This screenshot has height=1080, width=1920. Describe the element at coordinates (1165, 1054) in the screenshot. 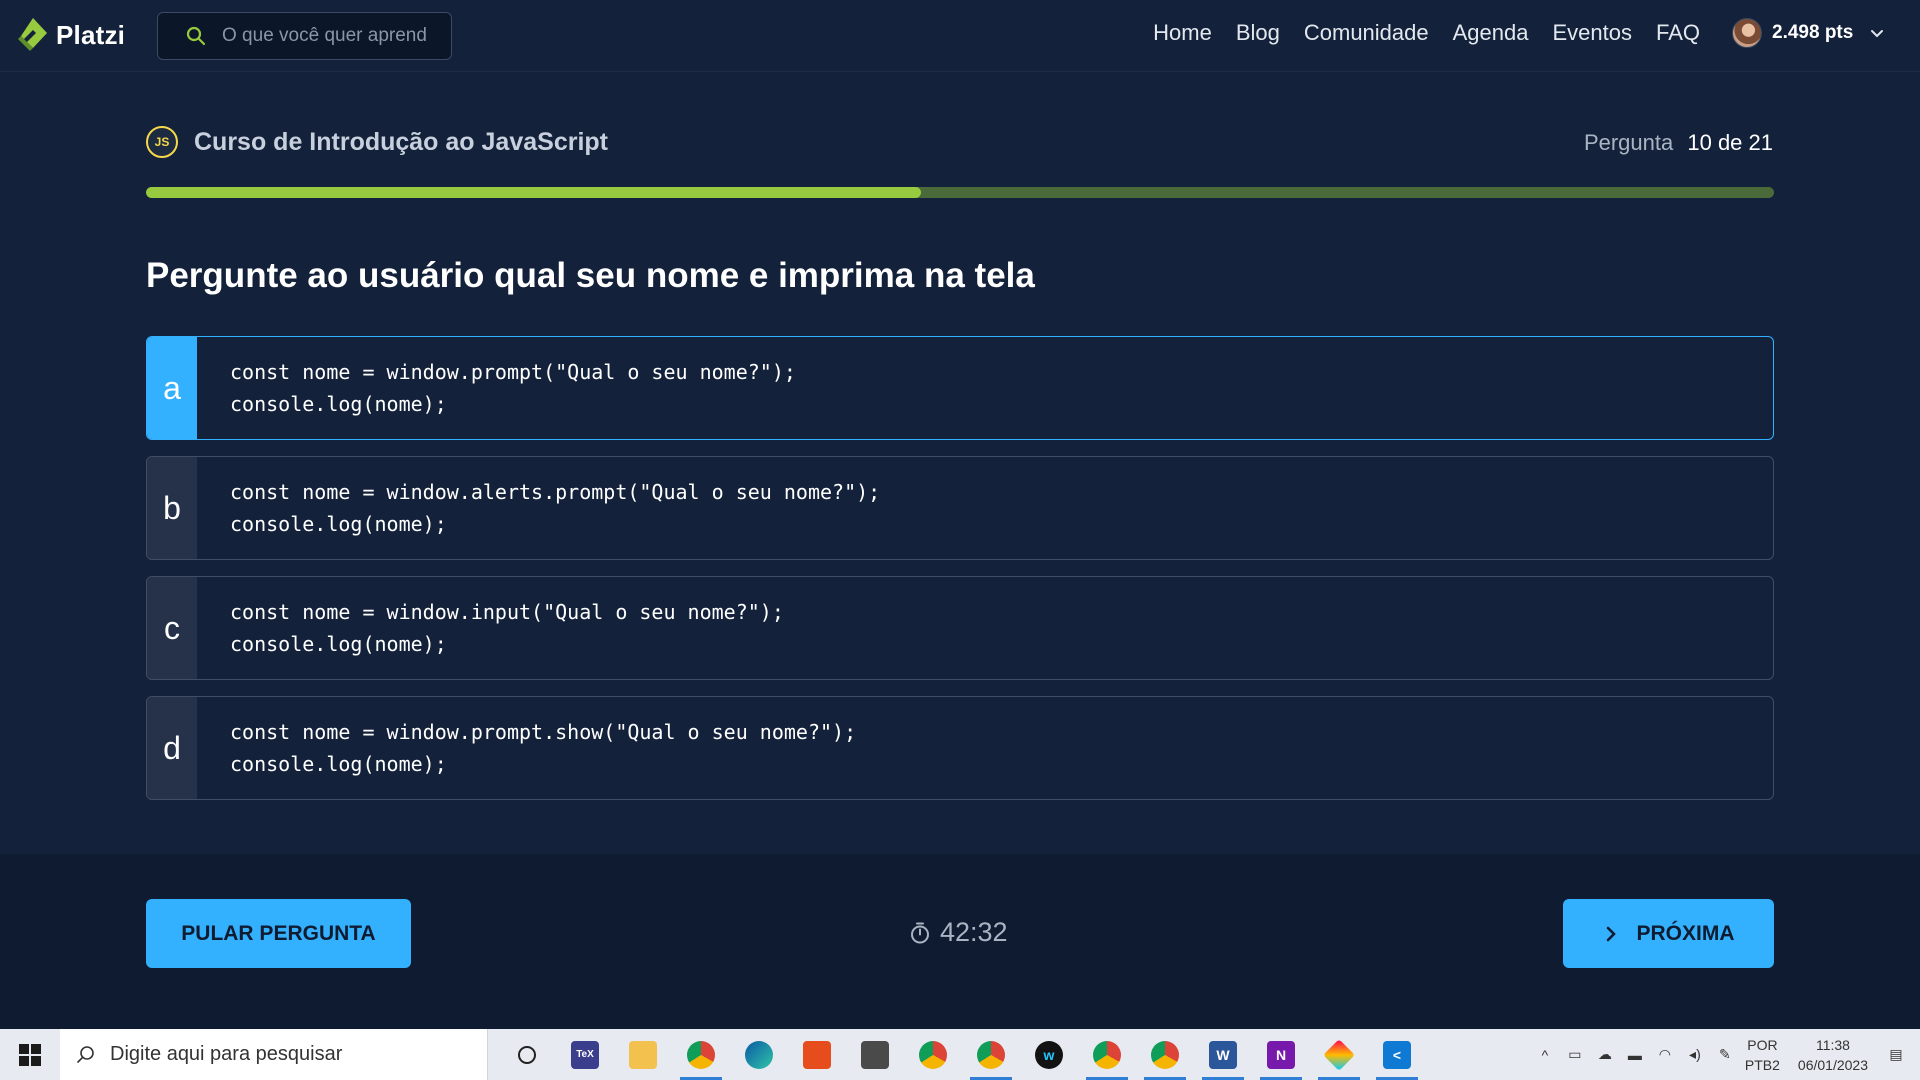

I see `chrome-profile-4-icon` at that location.